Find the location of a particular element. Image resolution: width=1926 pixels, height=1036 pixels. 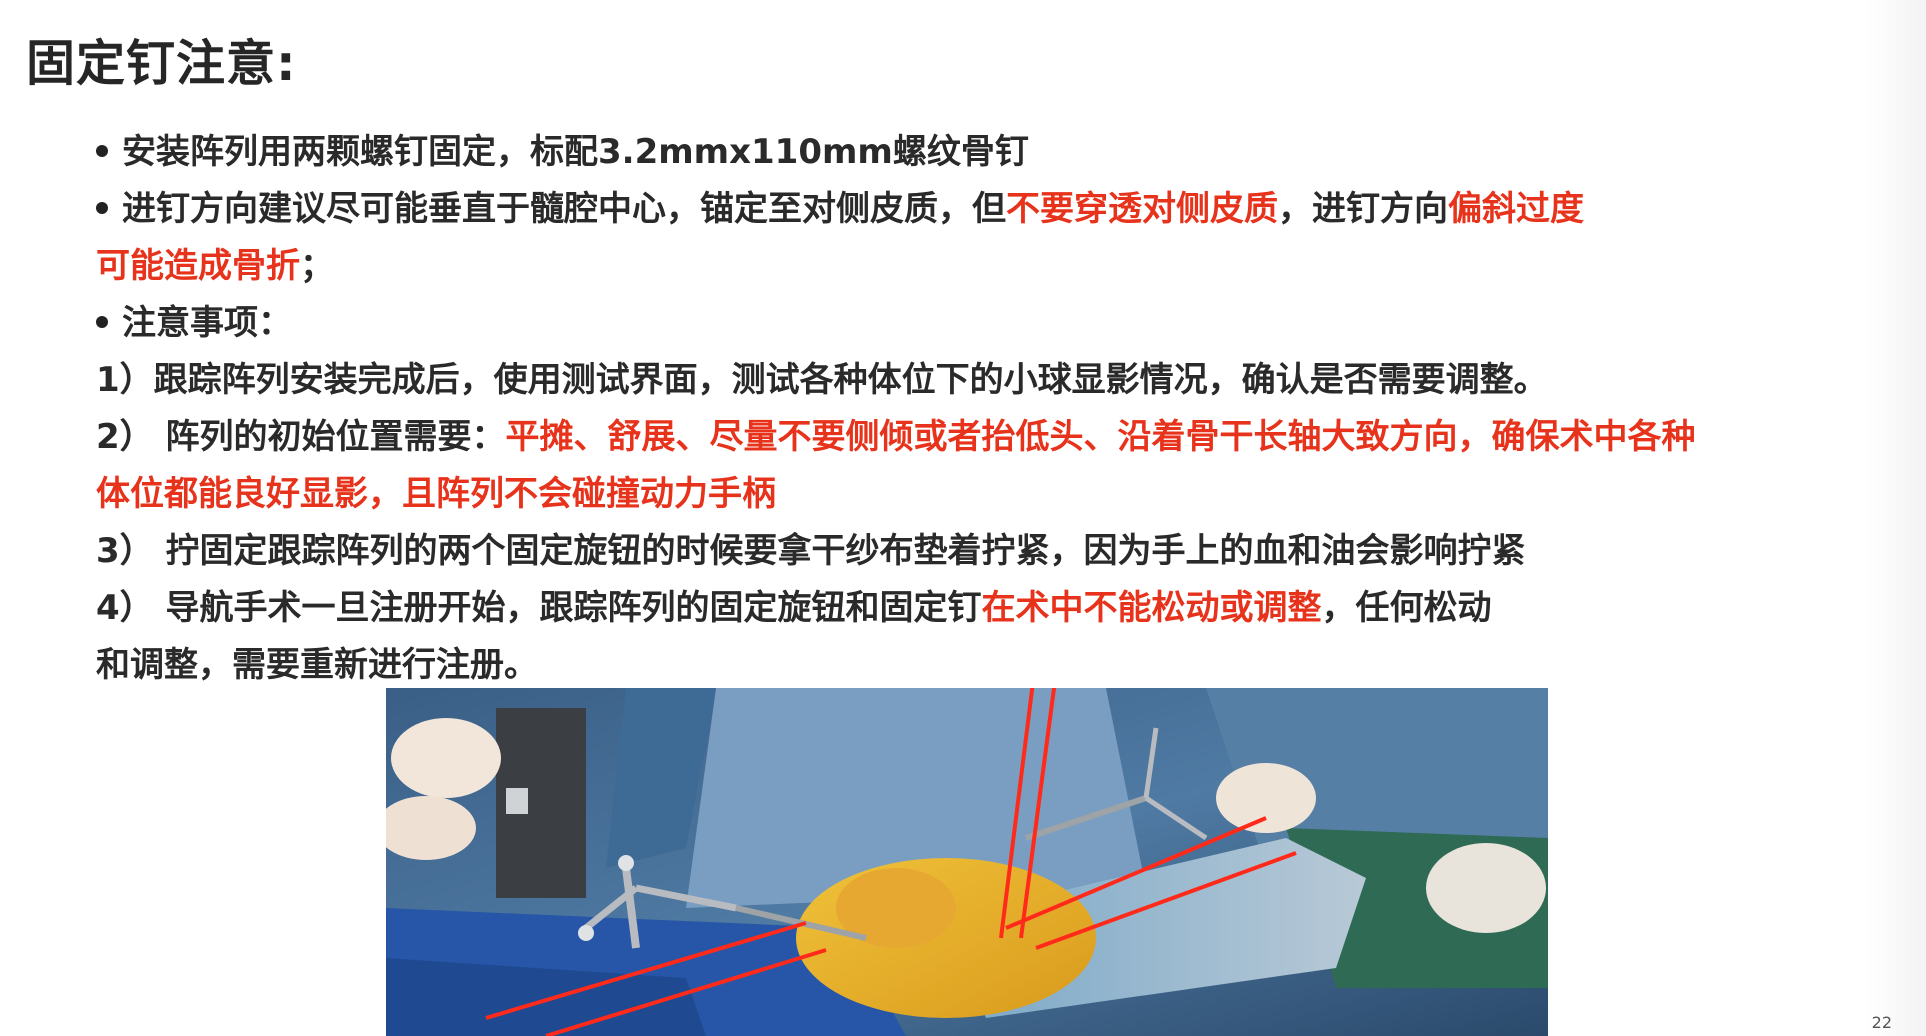

highlight-text: 平摊、舒展、尽量不要侧倾或者抬低头、沿着骨干长轴大致方向，确保术中各种 is located at coordinates (1100, 437).